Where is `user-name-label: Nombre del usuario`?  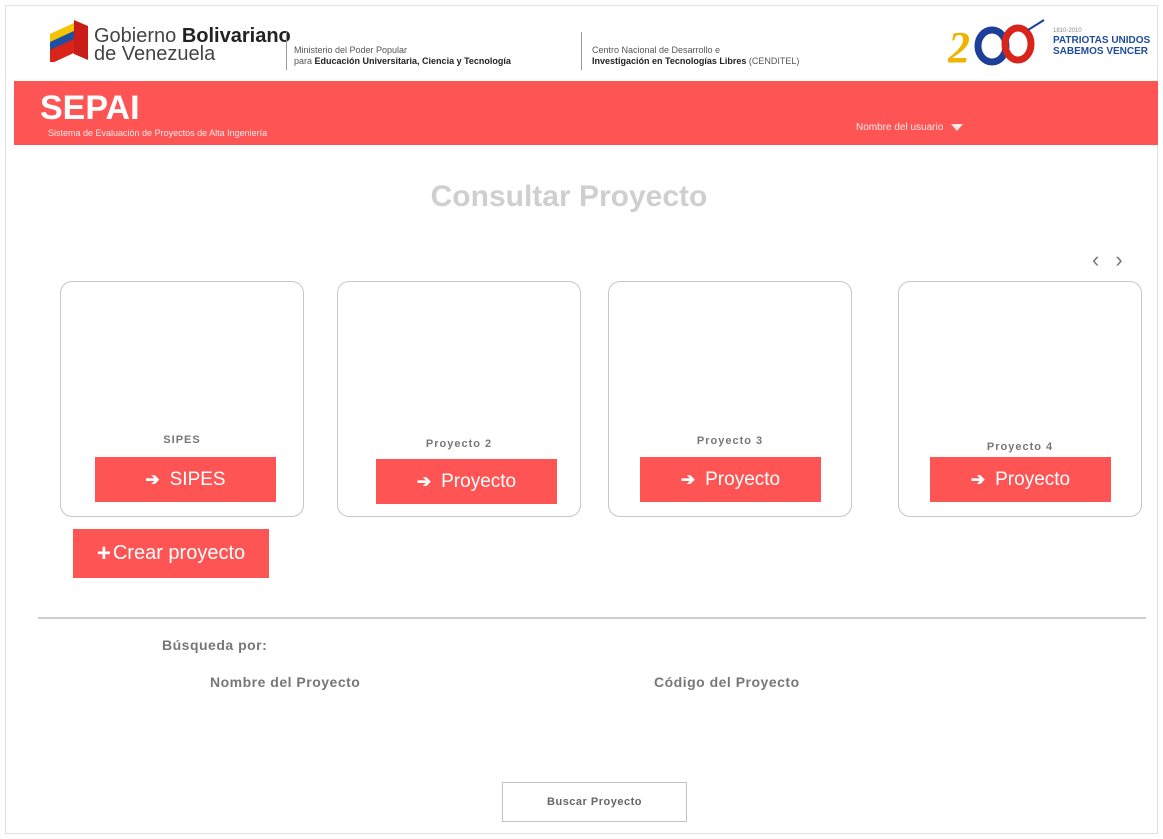 user-name-label: Nombre del usuario is located at coordinates (900, 127).